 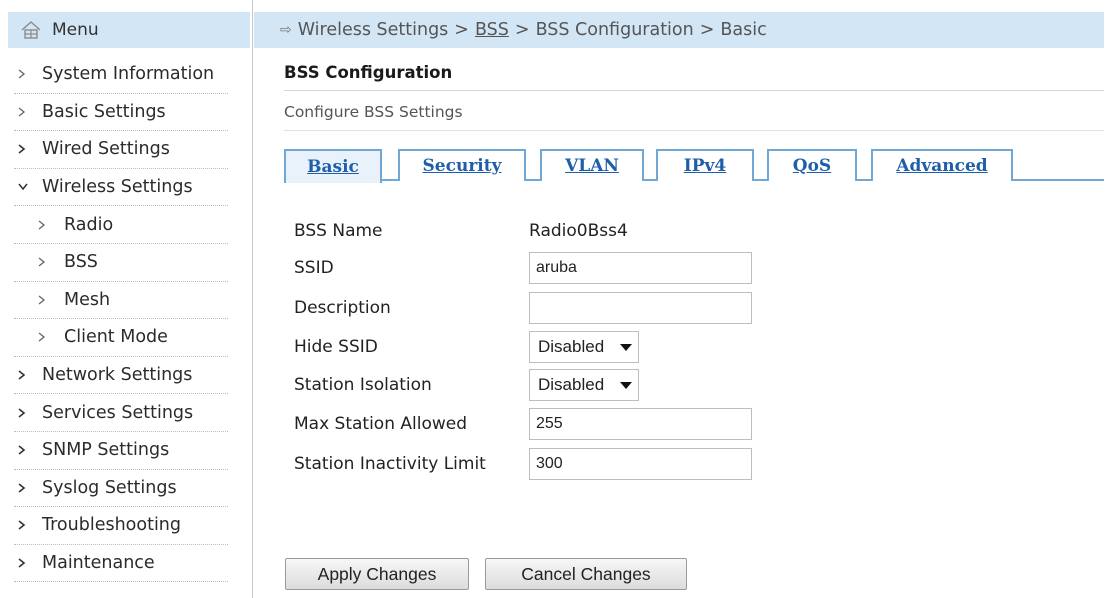 What do you see at coordinates (942, 165) in the screenshot?
I see `tab-advanced: Advanced` at bounding box center [942, 165].